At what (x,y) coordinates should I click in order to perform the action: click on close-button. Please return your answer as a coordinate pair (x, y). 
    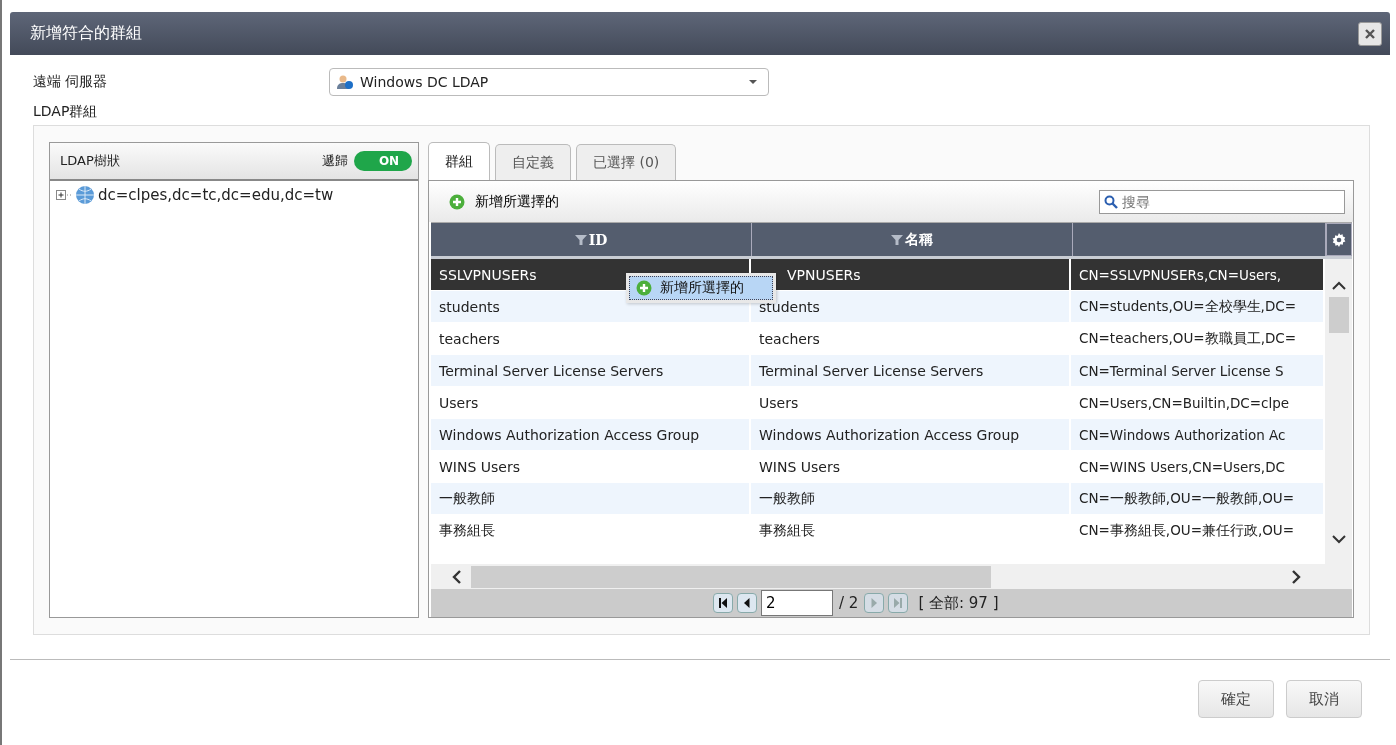
    Looking at the image, I should click on (1370, 33).